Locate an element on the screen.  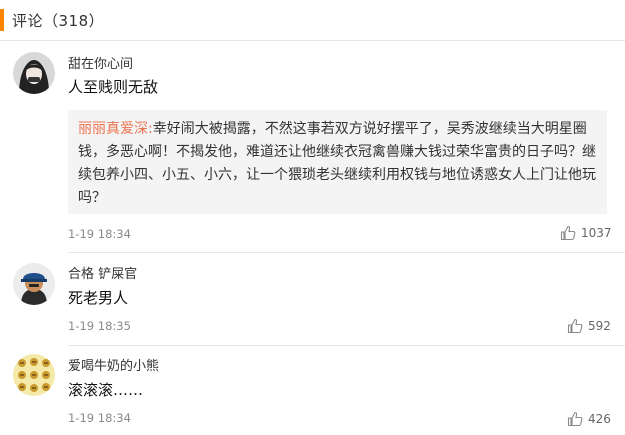
like-count: 592 is located at coordinates (599, 326).